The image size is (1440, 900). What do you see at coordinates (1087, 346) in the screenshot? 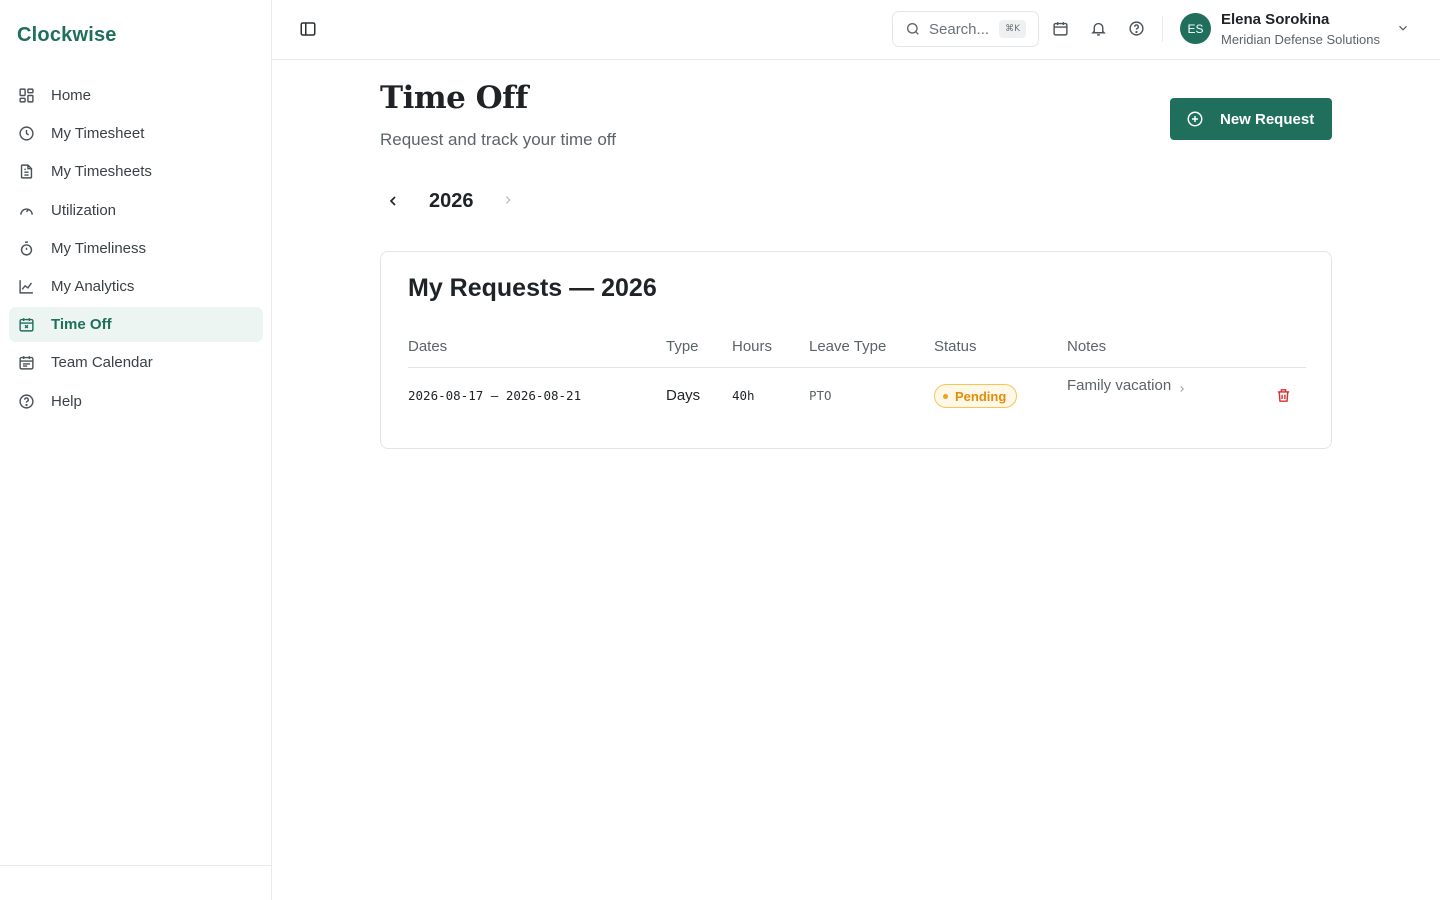
I see `column-header-notes: Notes` at bounding box center [1087, 346].